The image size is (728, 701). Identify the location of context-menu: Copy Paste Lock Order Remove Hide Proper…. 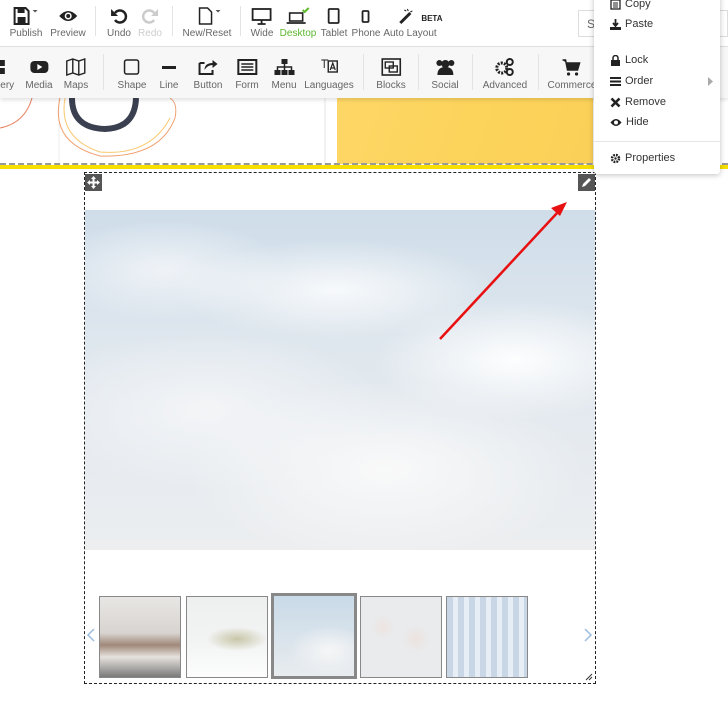
(657, 87).